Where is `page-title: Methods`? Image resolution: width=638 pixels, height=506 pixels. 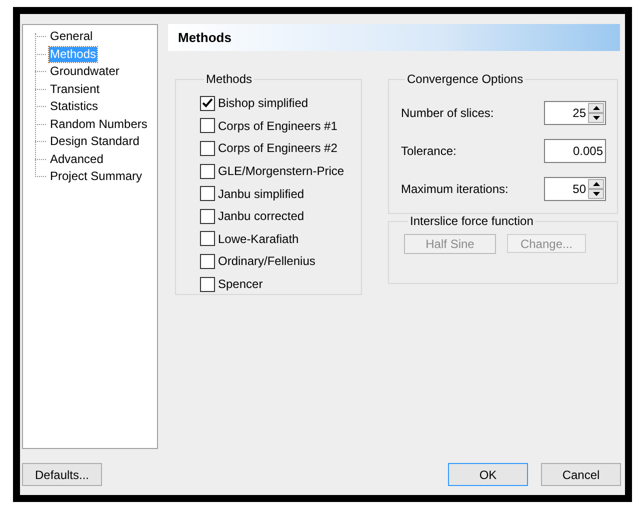
page-title: Methods is located at coordinates (205, 37).